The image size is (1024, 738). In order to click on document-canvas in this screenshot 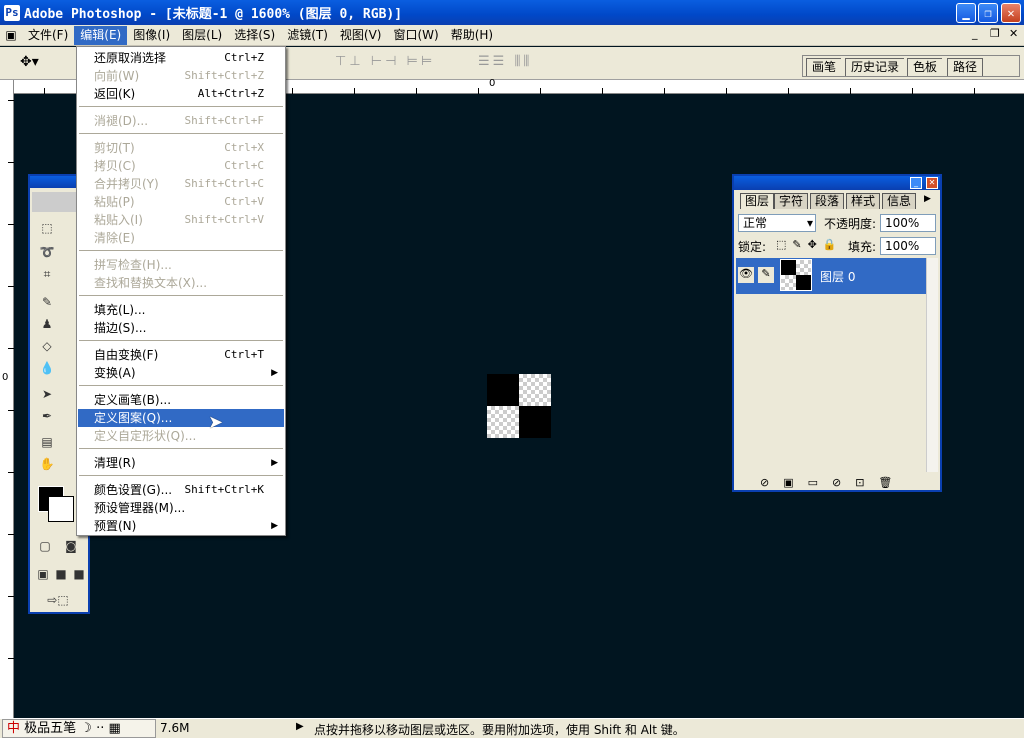, I will do `click(519, 406)`.